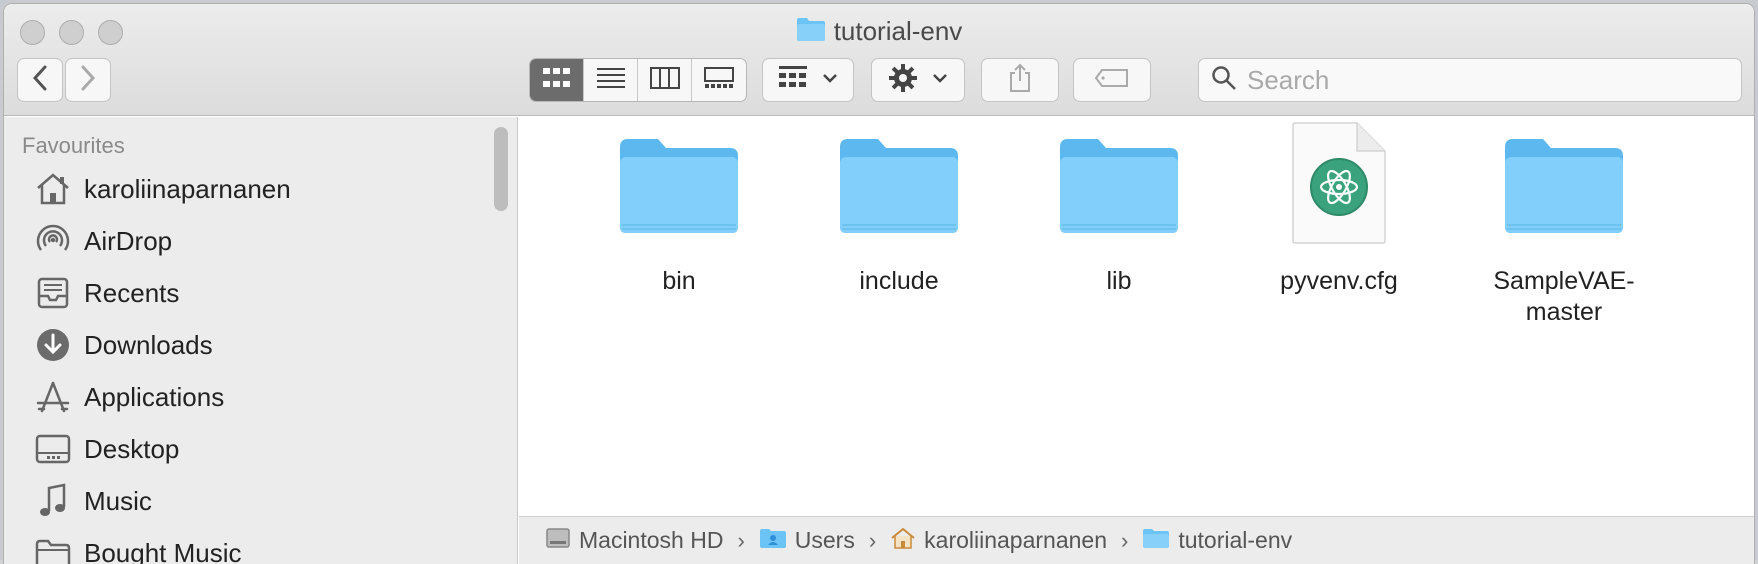 The image size is (1758, 564). I want to click on sidebar-scrollbar, so click(501, 169).